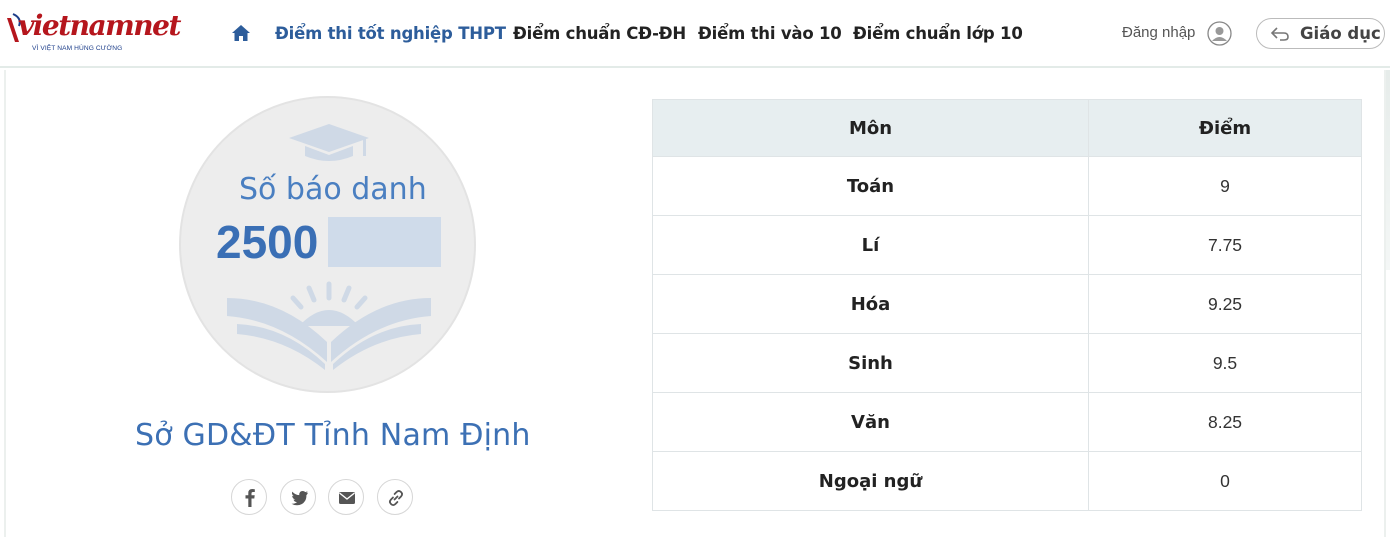  I want to click on table-row: Hóa 9.25, so click(1007, 304).